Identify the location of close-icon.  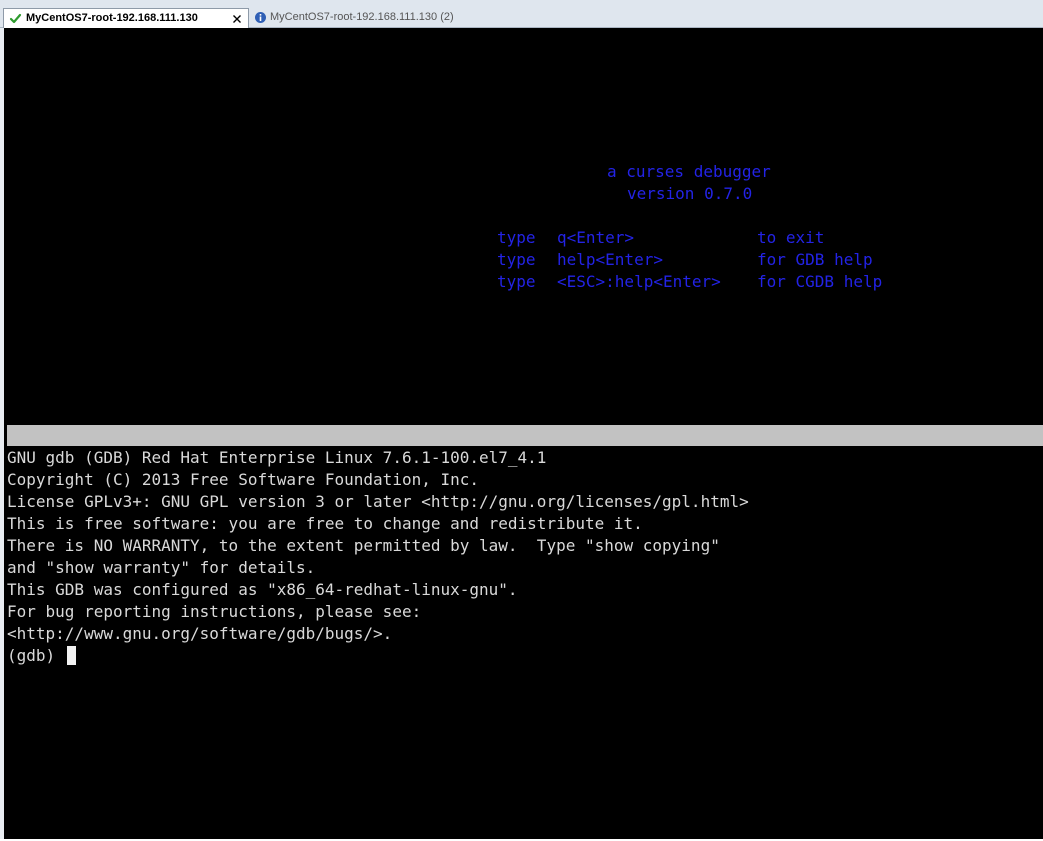
(237, 19).